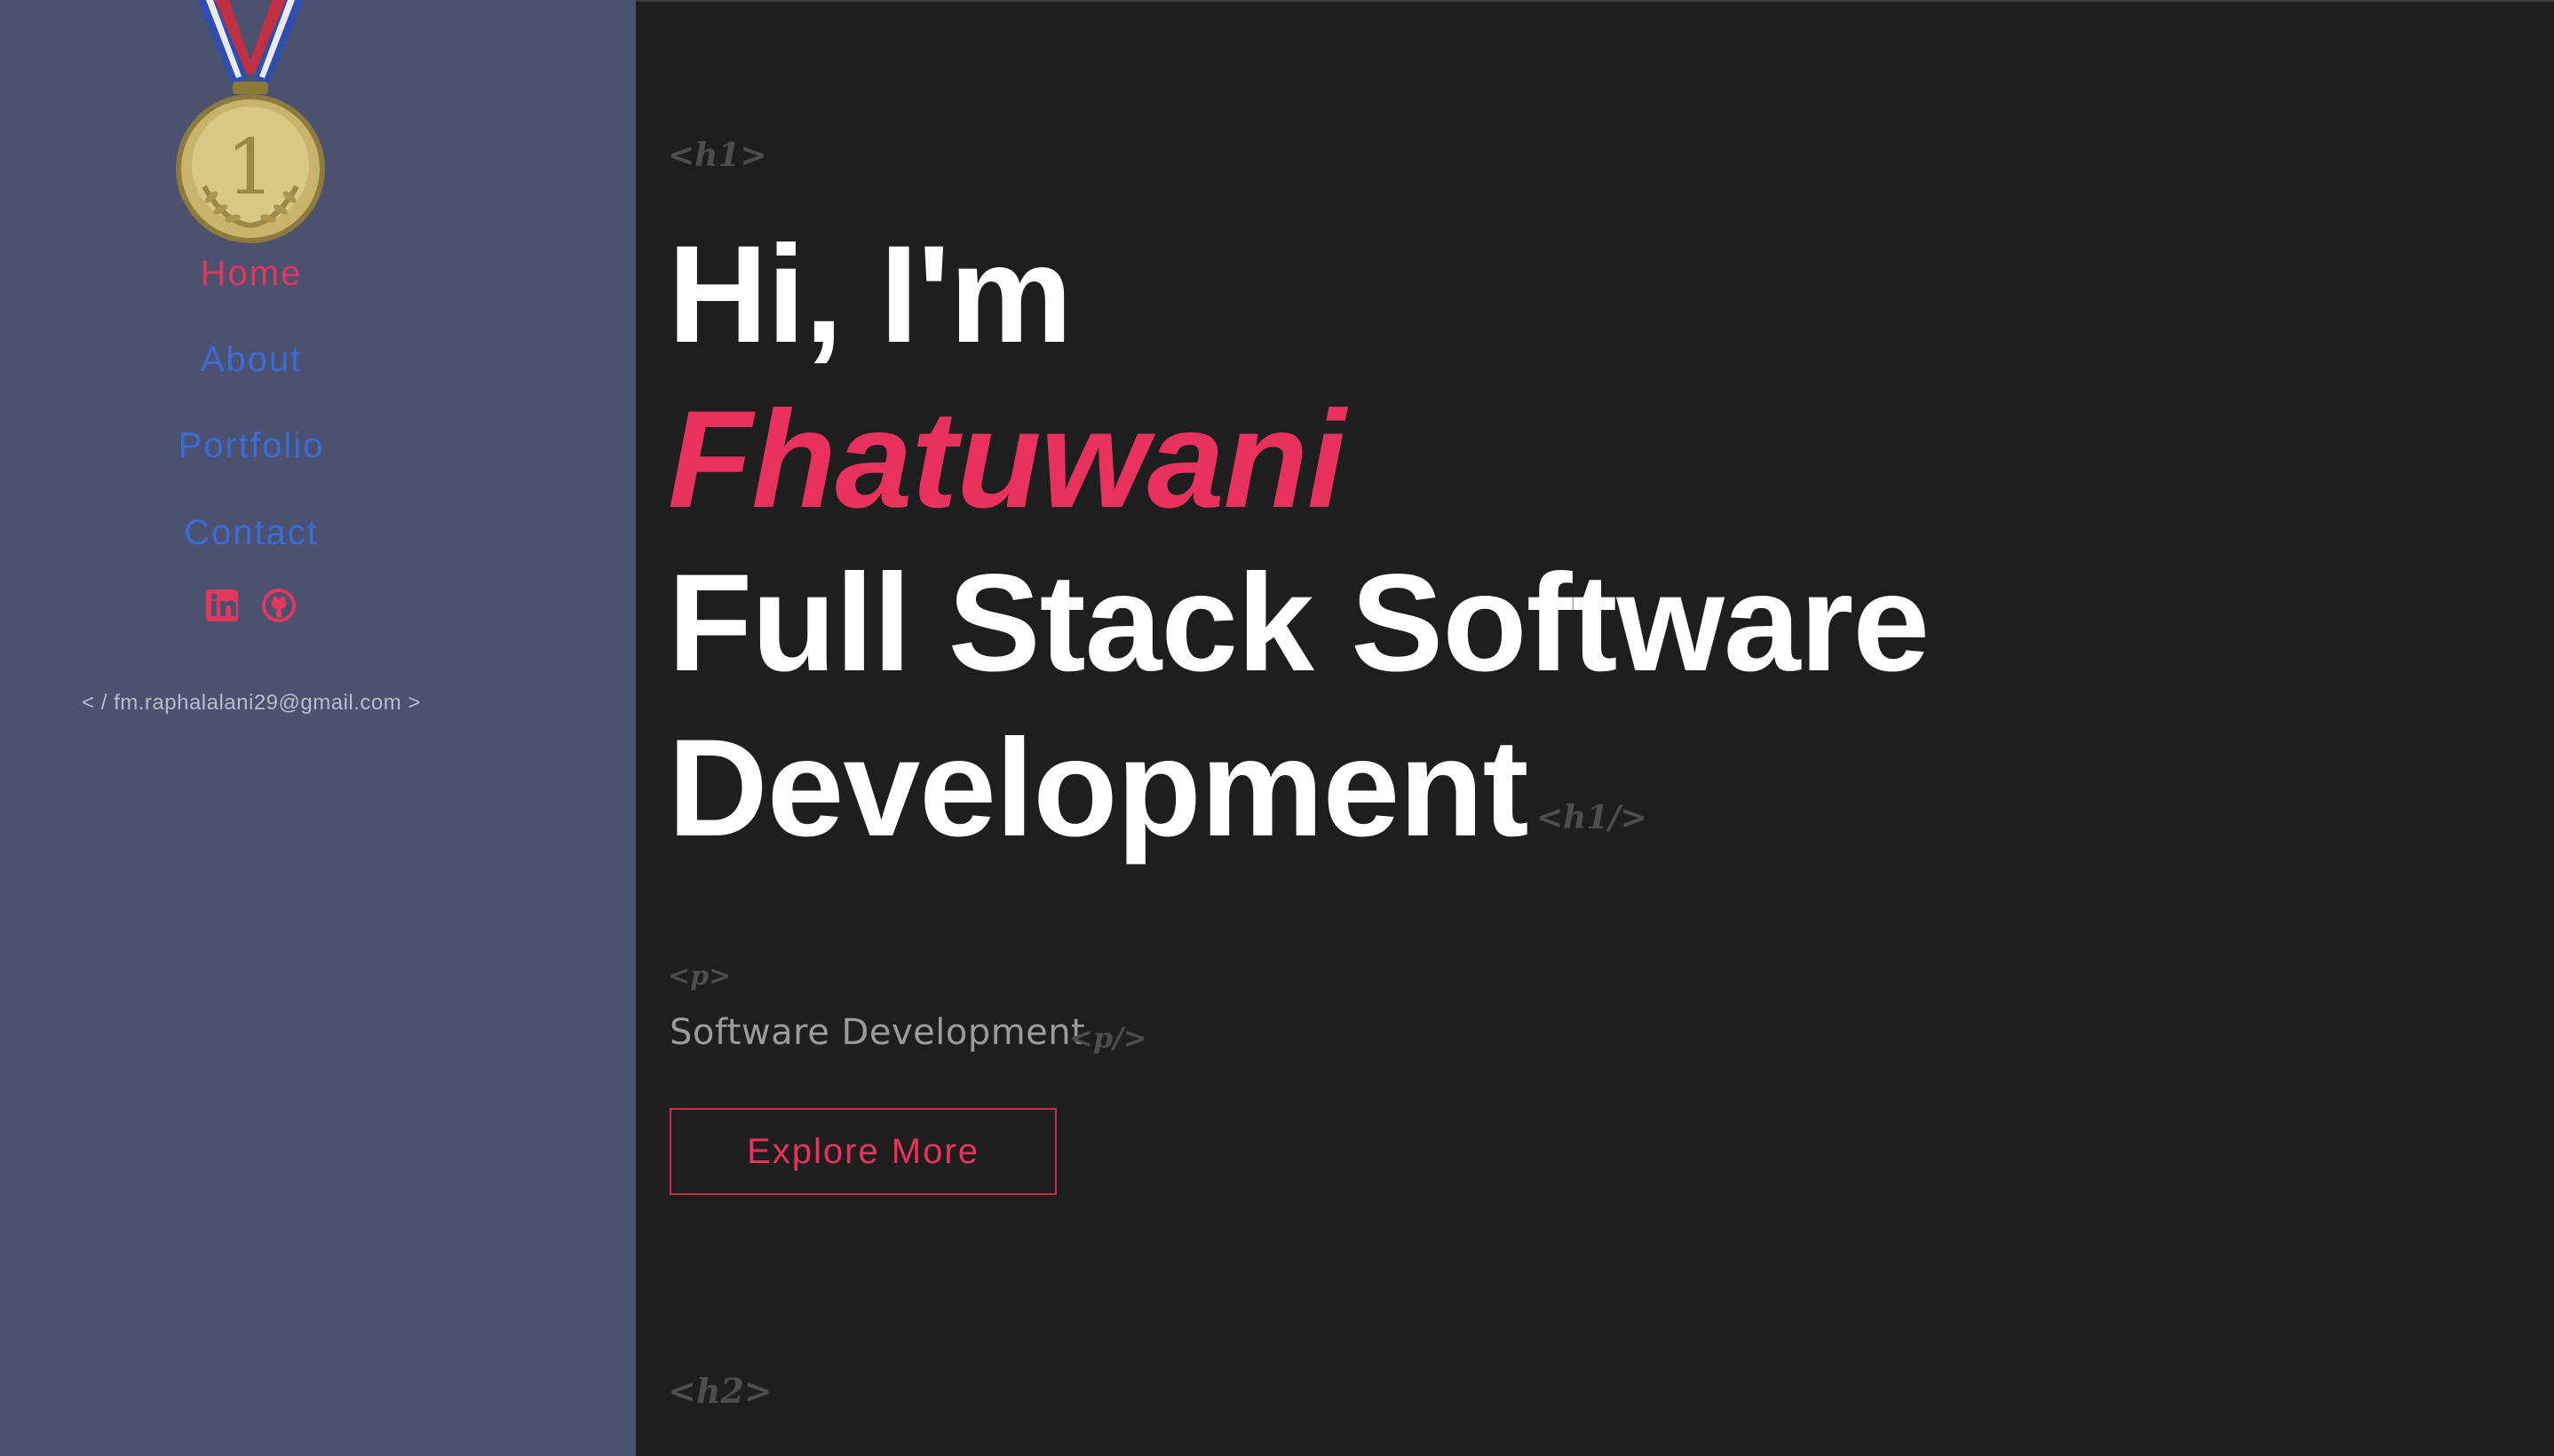  Describe the element at coordinates (252, 446) in the screenshot. I see `nav-portfolio: Portfolio` at that location.